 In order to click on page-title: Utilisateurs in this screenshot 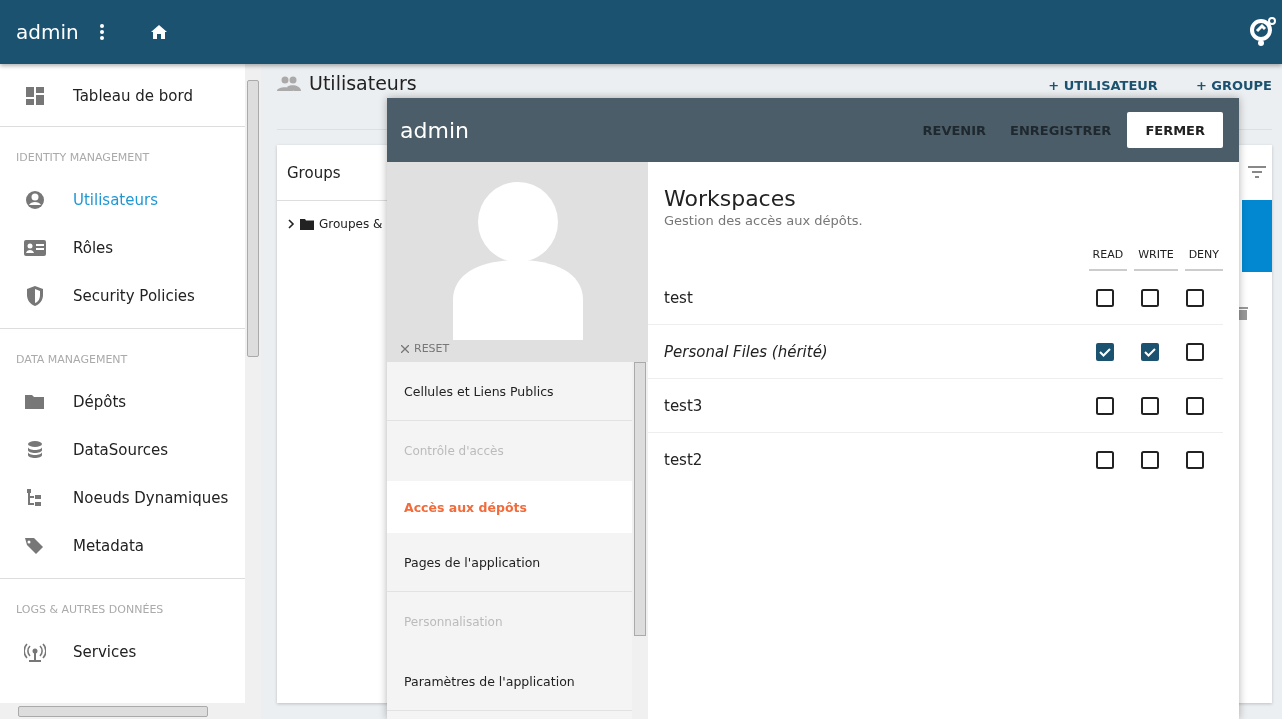, I will do `click(363, 83)`.